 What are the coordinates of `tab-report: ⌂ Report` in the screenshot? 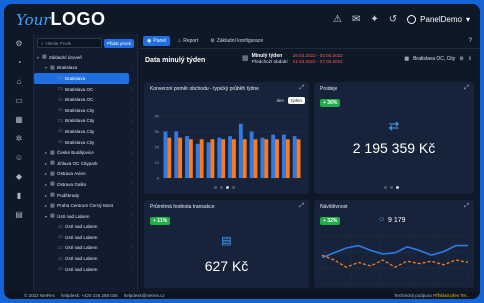 It's located at (188, 41).